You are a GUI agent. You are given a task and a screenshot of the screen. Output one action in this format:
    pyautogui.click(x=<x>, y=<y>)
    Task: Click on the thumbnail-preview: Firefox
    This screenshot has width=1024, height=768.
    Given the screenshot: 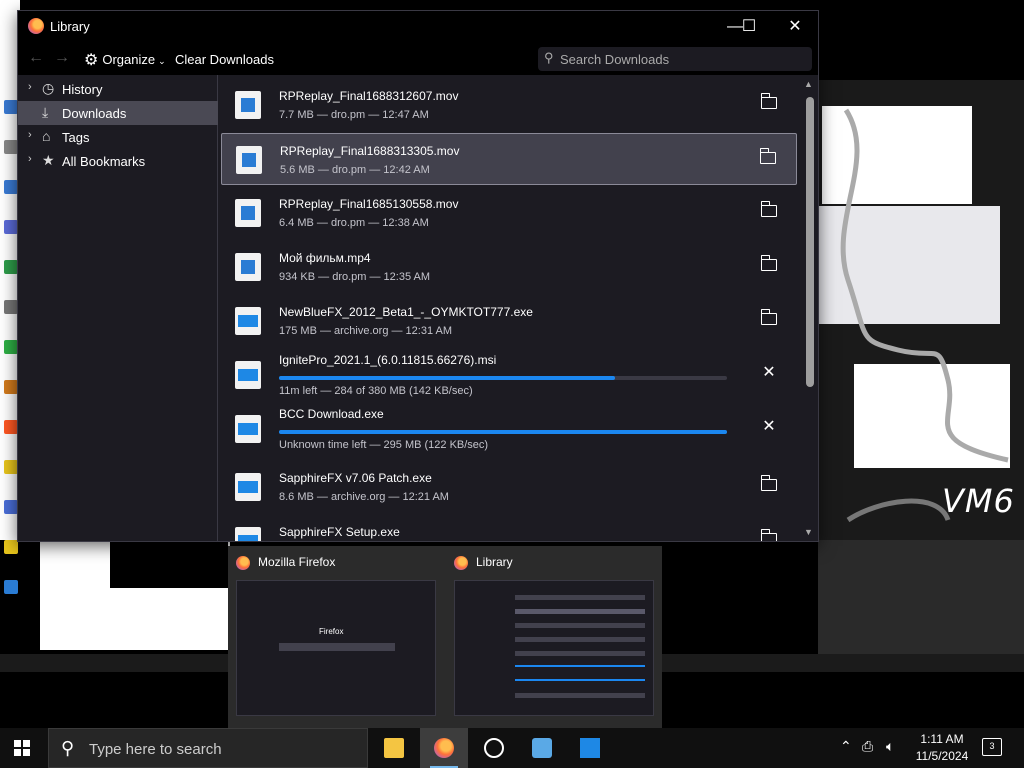 What is the action you would take?
    pyautogui.click(x=336, y=648)
    